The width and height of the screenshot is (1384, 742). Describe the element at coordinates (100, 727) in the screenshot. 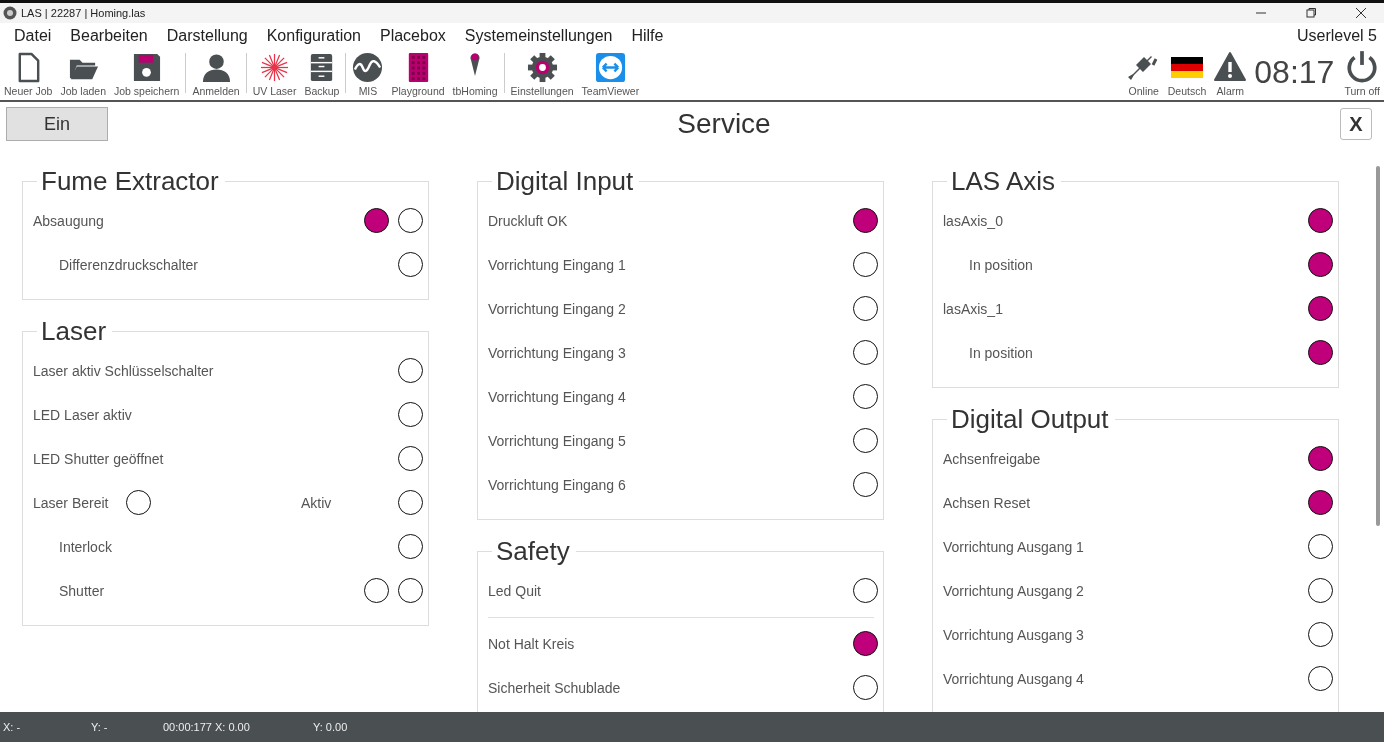

I see `status-text: Y: -` at that location.